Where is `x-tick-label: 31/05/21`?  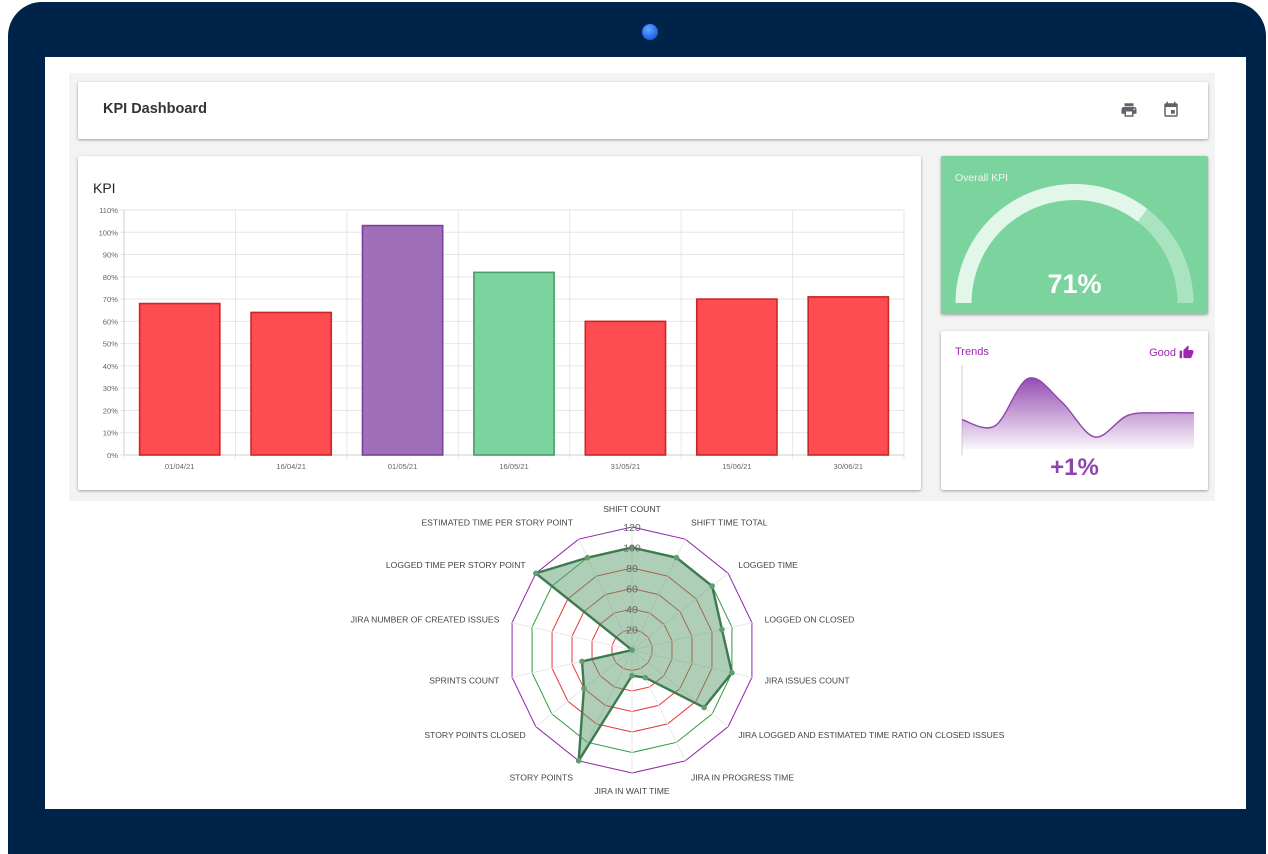
x-tick-label: 31/05/21 is located at coordinates (626, 466).